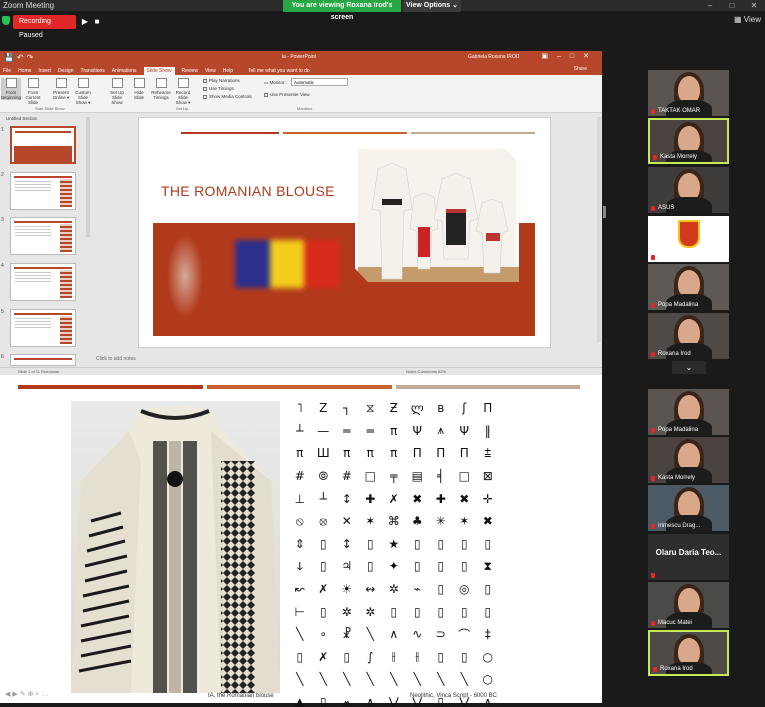  What do you see at coordinates (710, 5) in the screenshot?
I see `minimize-button: –` at bounding box center [710, 5].